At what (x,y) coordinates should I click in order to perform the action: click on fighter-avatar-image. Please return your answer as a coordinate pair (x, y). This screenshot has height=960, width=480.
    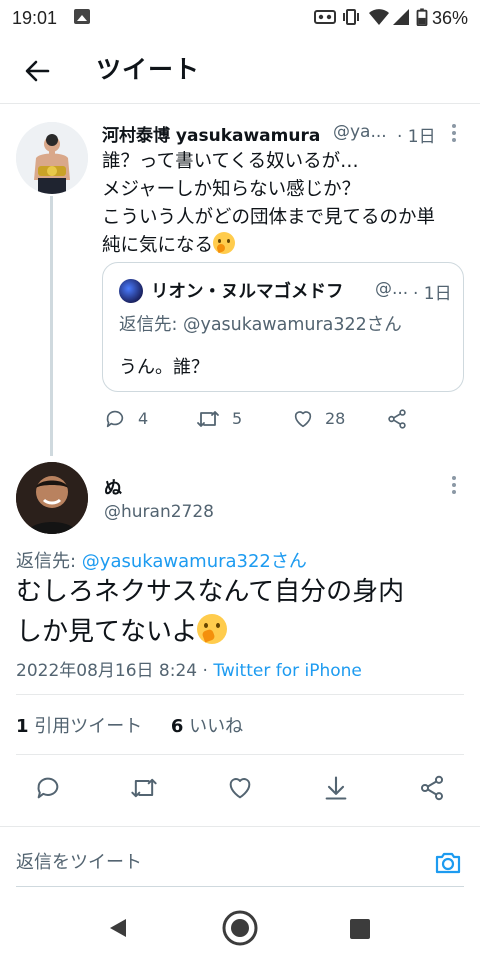
    Looking at the image, I should click on (52, 158).